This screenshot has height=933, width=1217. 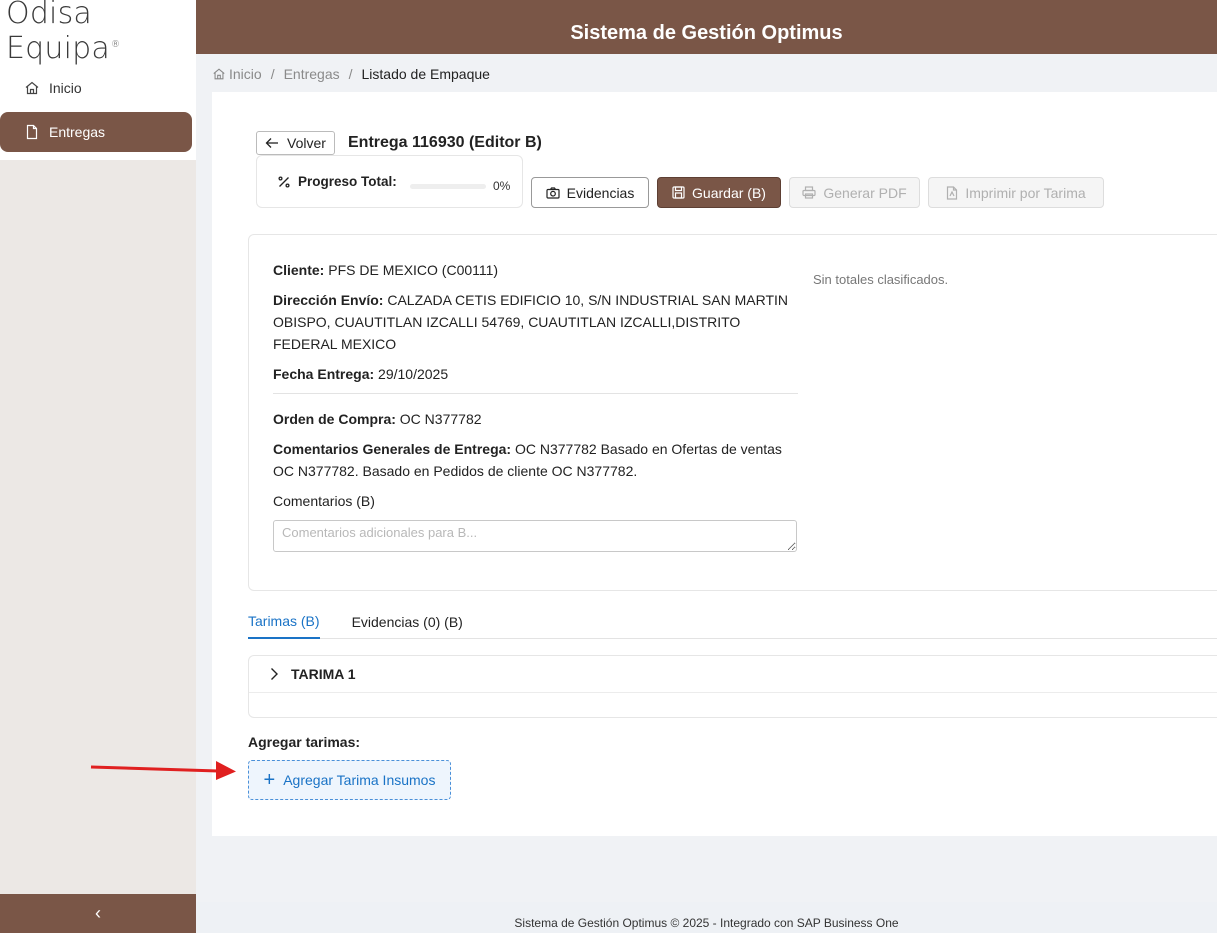 I want to click on progress-panel: Progreso Total: 0%, so click(x=389, y=181).